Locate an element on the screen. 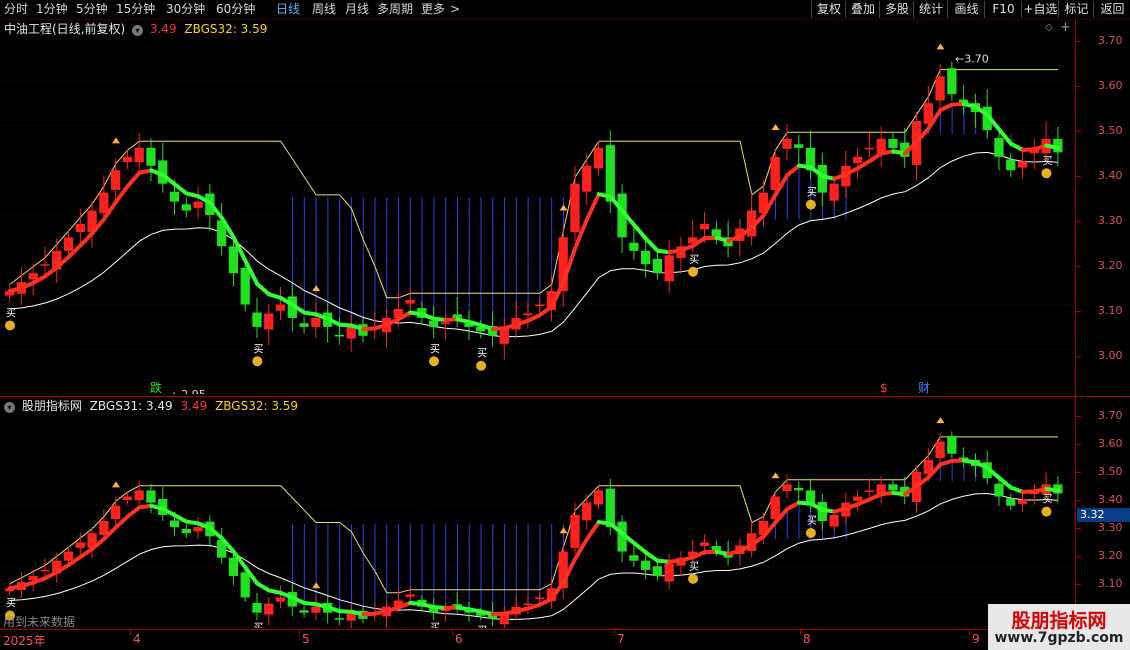 The height and width of the screenshot is (650, 1130). period-tab-7: 周线 is located at coordinates (324, 9).